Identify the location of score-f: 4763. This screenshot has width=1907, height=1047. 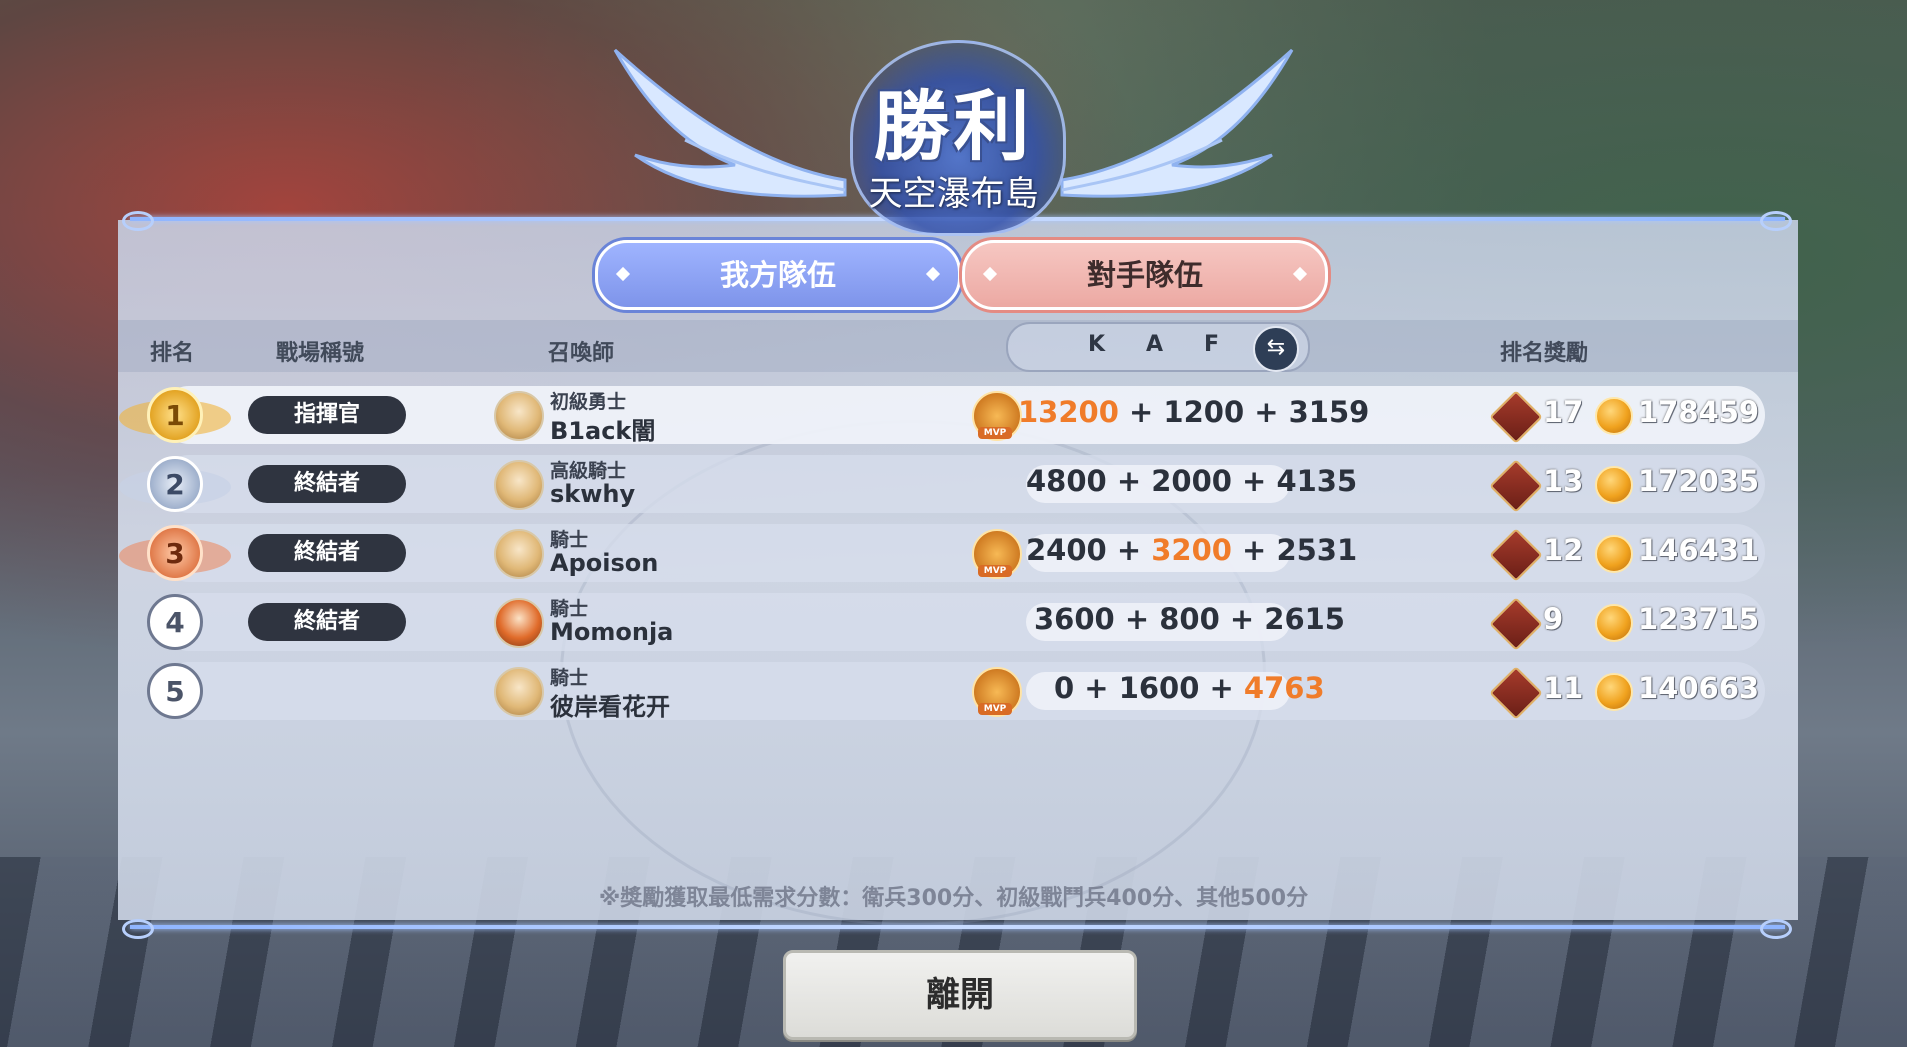
(1284, 688).